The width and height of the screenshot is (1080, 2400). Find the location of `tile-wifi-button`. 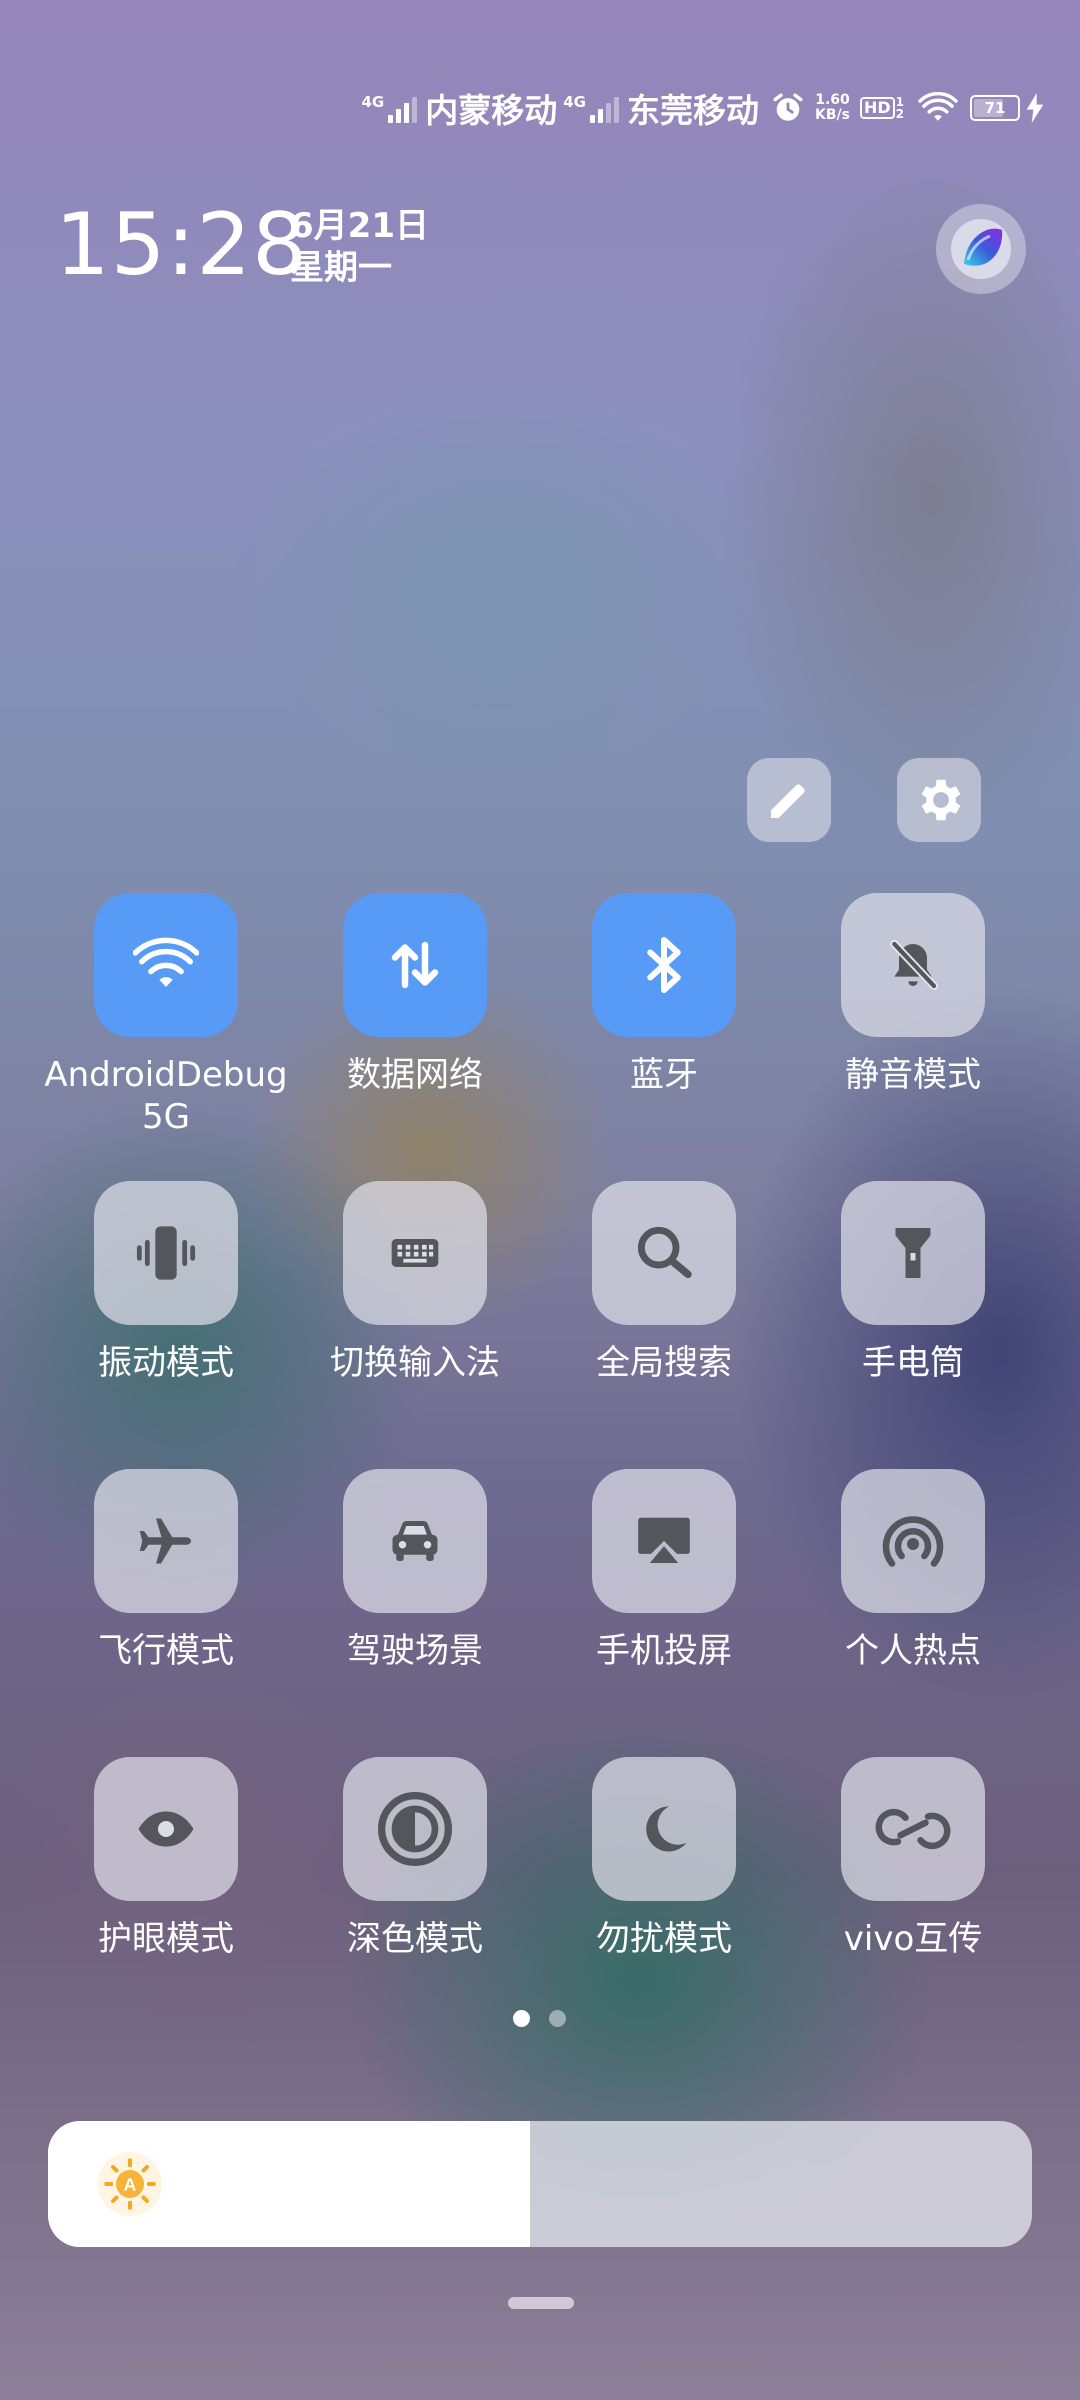

tile-wifi-button is located at coordinates (166, 965).